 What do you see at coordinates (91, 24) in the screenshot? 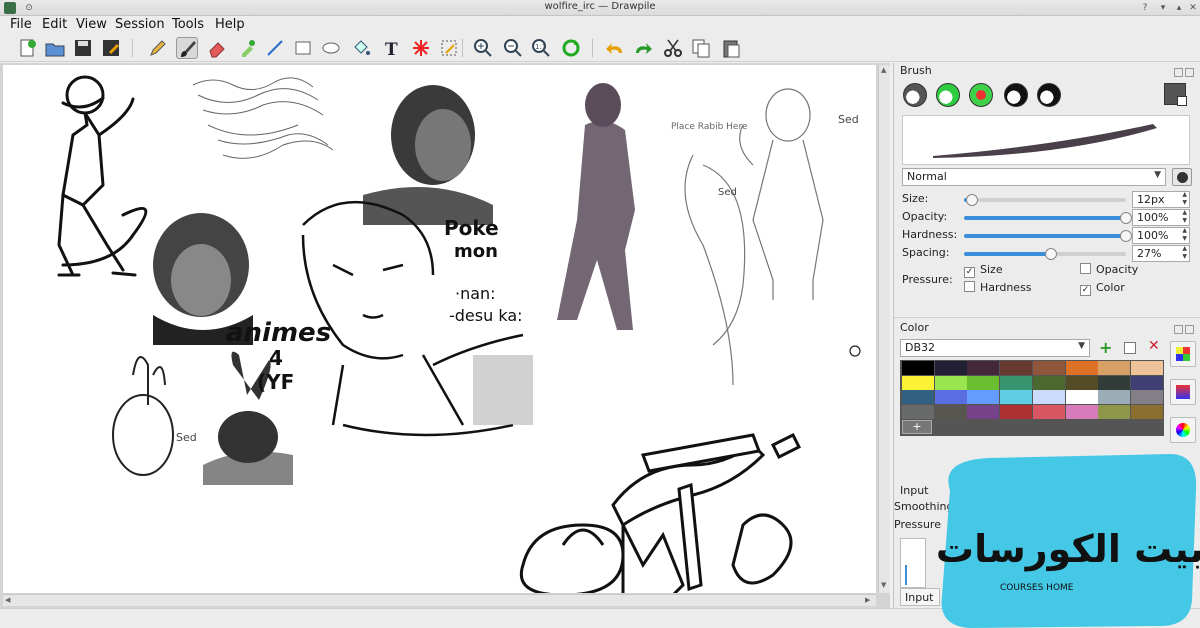
I see `menu-view: View` at bounding box center [91, 24].